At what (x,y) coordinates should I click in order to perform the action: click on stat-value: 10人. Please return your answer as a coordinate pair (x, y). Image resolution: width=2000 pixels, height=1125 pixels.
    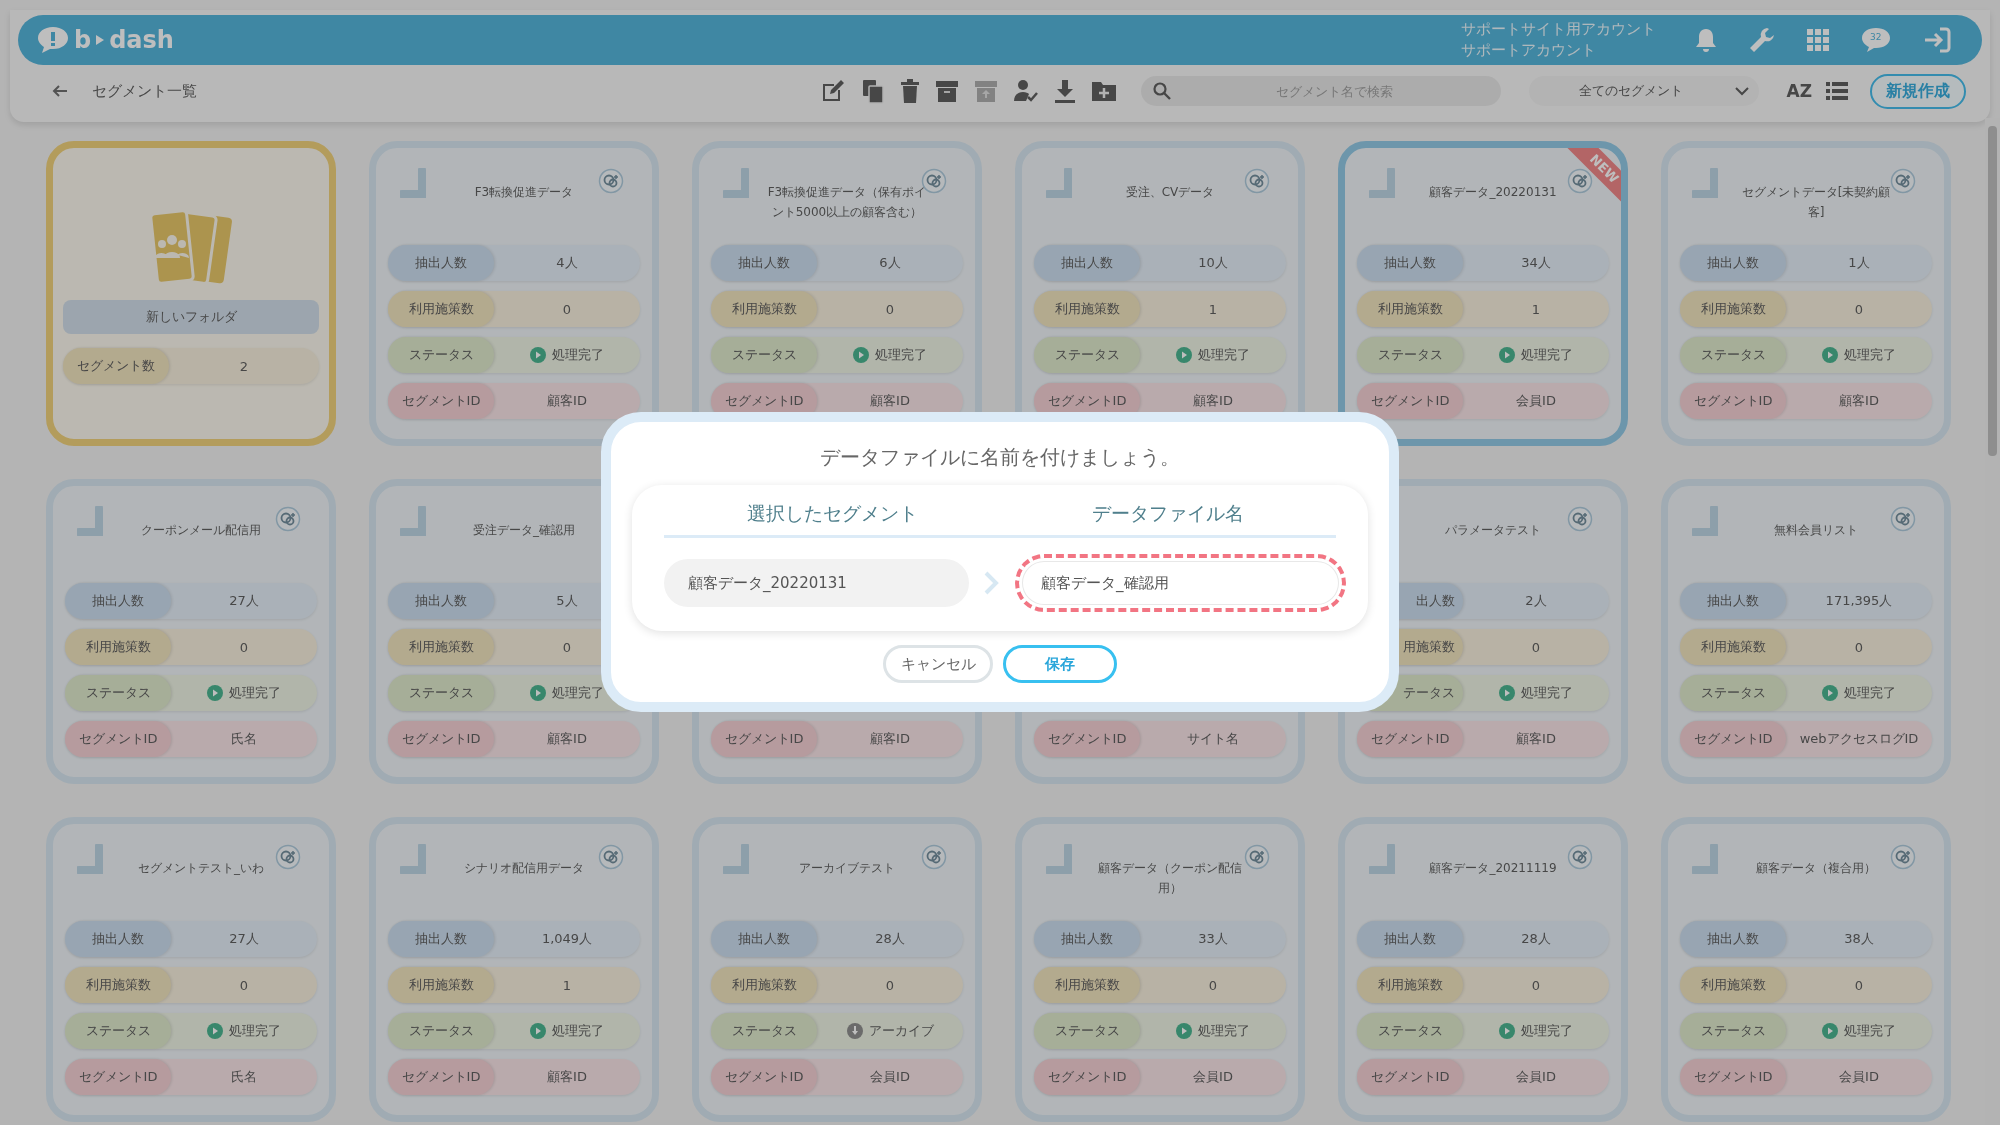
    Looking at the image, I should click on (1213, 263).